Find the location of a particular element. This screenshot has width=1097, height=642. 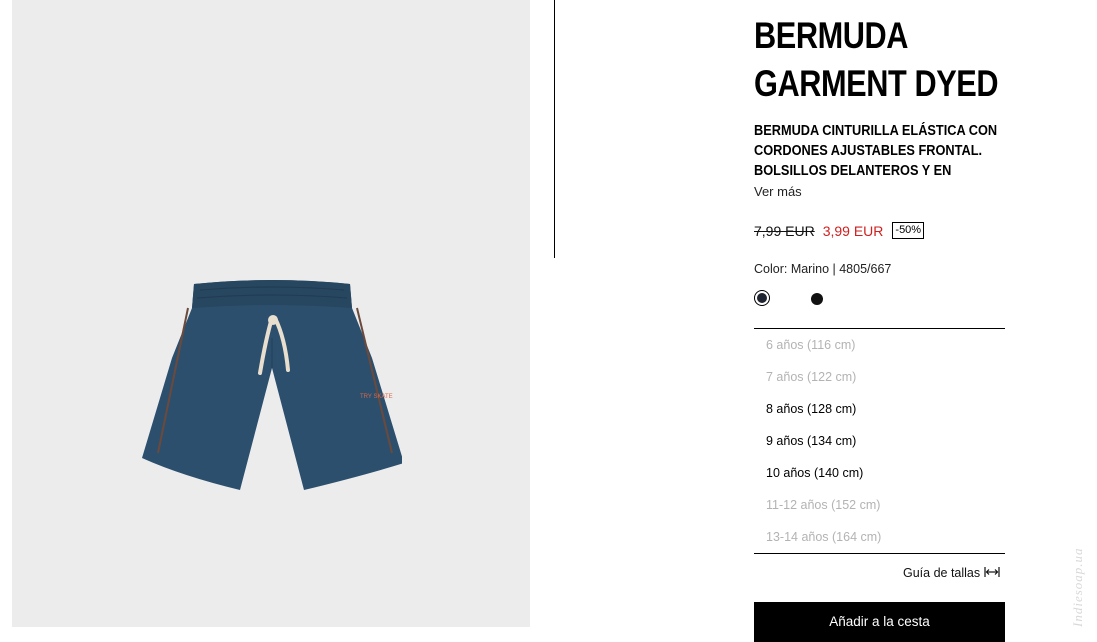

color-swatch-marino-fill is located at coordinates (762, 298).